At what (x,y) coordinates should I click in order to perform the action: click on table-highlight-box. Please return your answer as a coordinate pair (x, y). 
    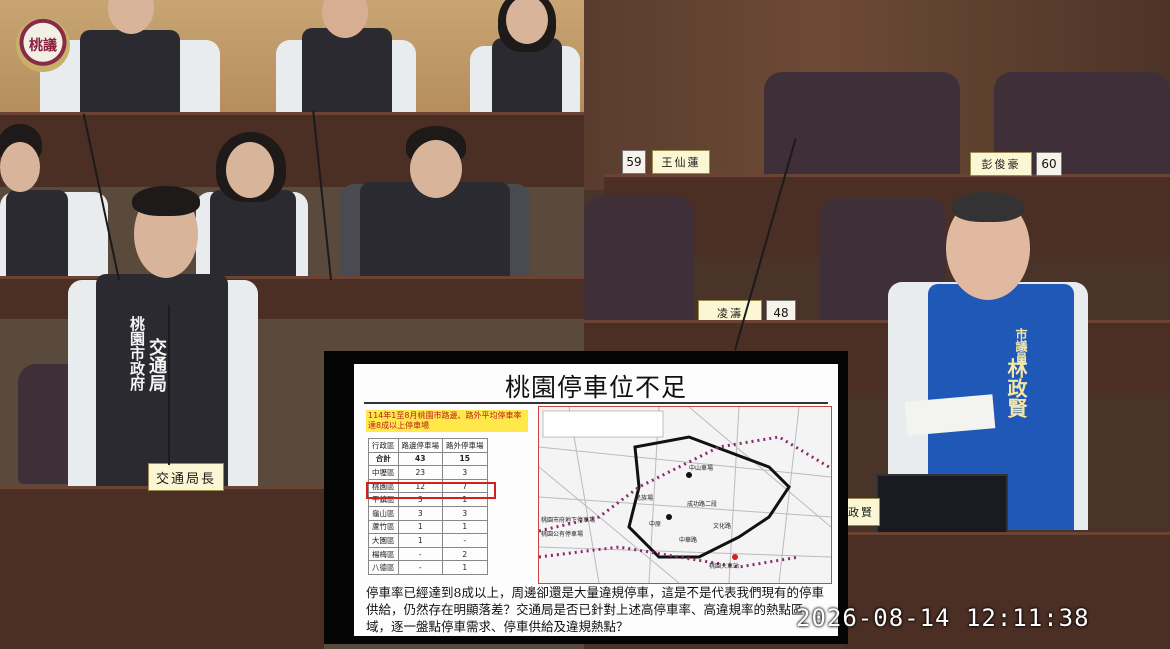
    Looking at the image, I should click on (431, 490).